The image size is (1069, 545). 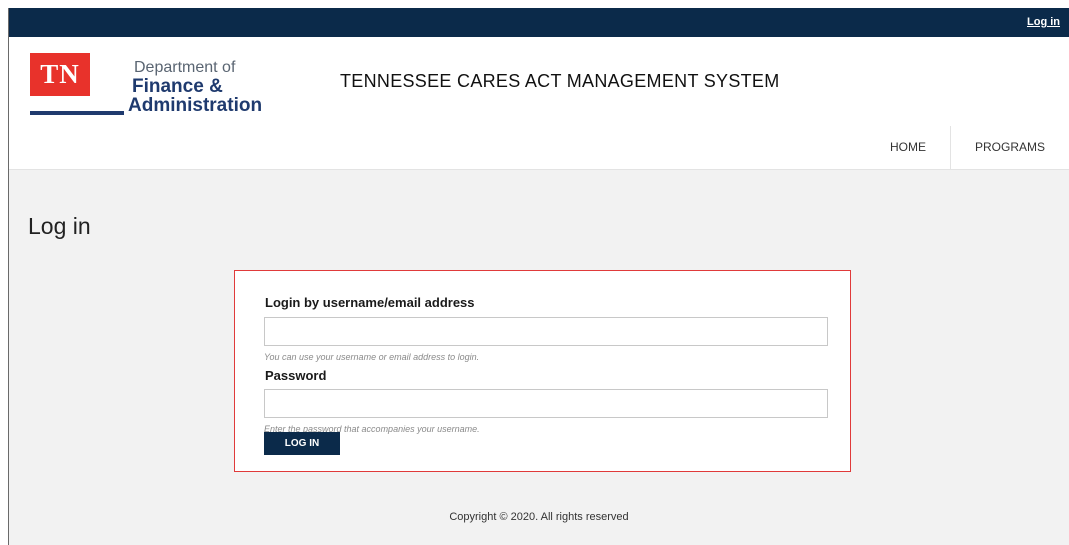 What do you see at coordinates (560, 81) in the screenshot?
I see `site-title: TENNESSEE CARES ACT MANAGEMENT SYSTEM` at bounding box center [560, 81].